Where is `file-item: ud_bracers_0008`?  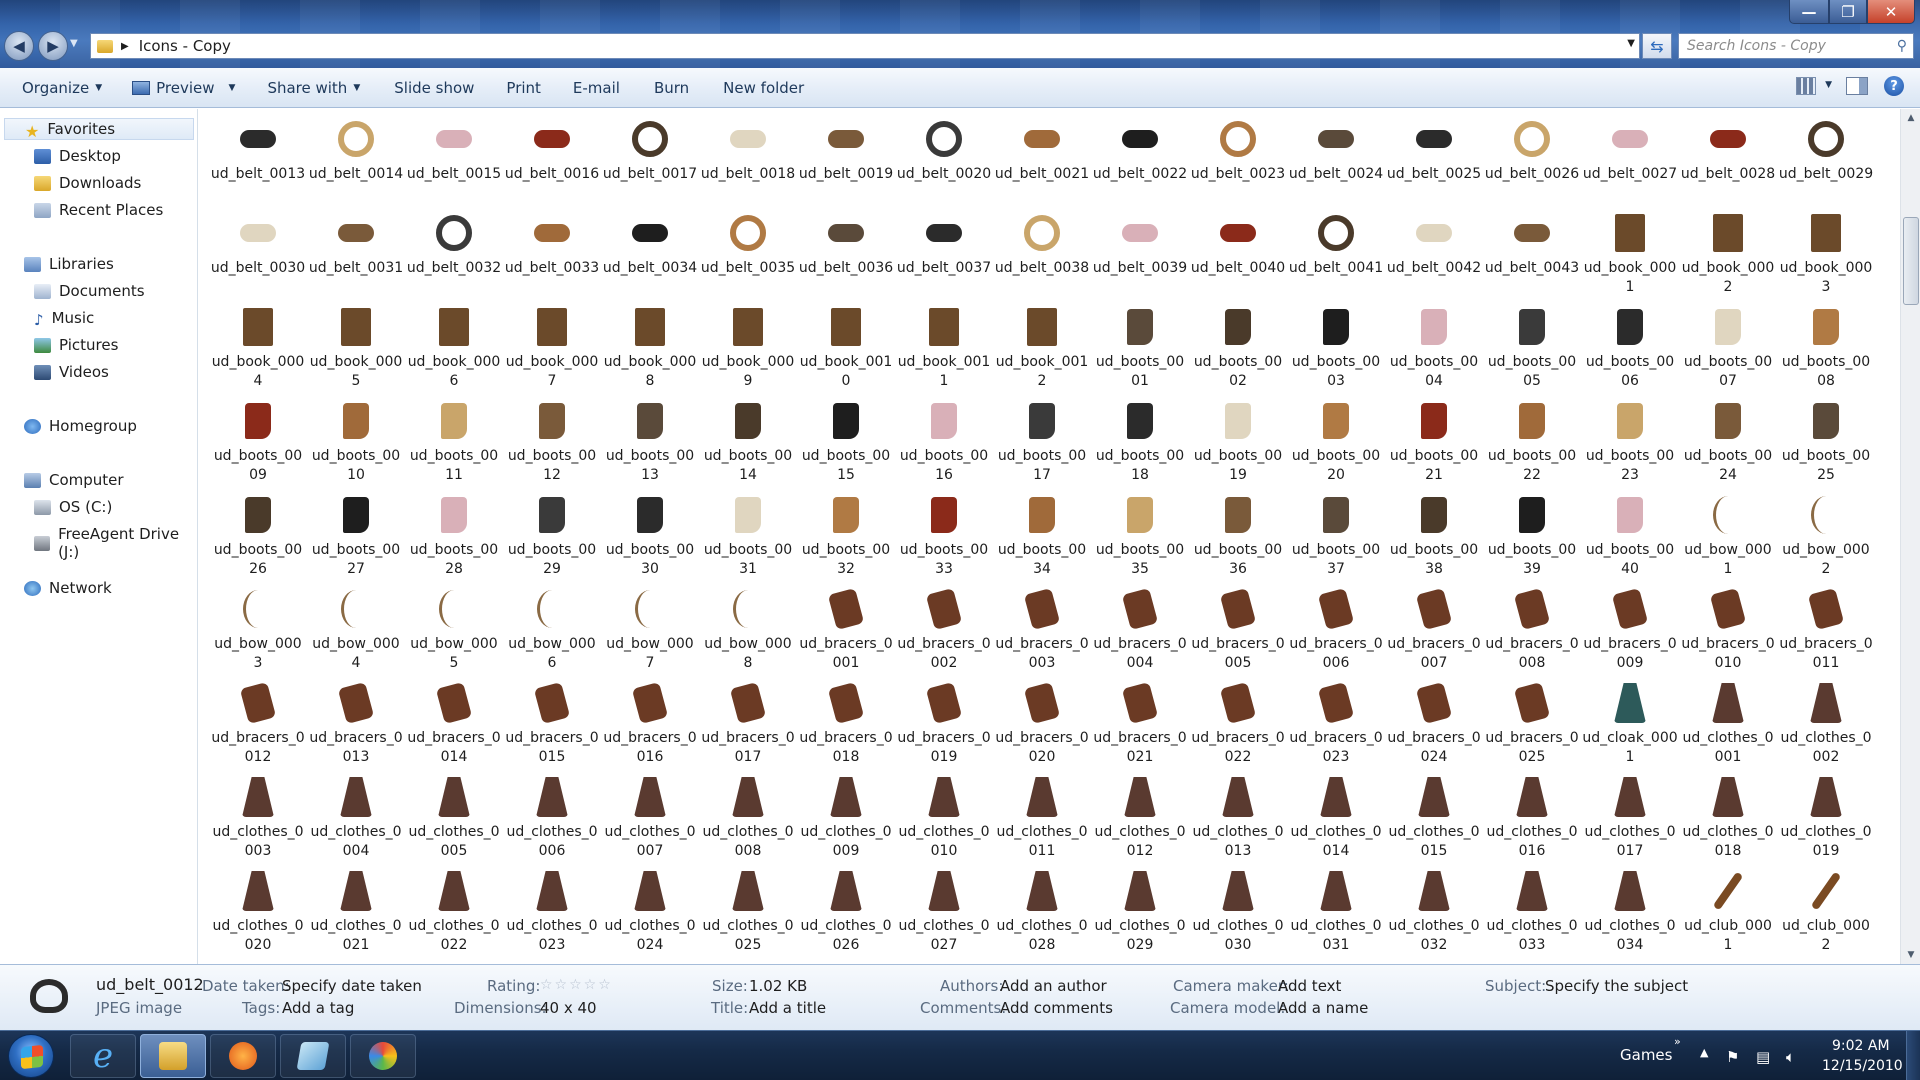
file-item: ud_bracers_0008 is located at coordinates (1532, 632).